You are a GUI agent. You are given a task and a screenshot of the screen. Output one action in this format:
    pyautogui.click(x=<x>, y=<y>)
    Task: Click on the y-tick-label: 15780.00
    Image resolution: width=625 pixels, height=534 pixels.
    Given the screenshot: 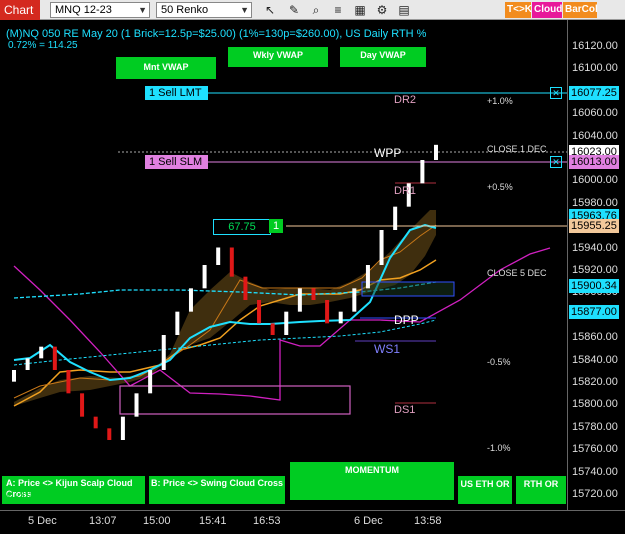 What is the action you would take?
    pyautogui.click(x=595, y=426)
    